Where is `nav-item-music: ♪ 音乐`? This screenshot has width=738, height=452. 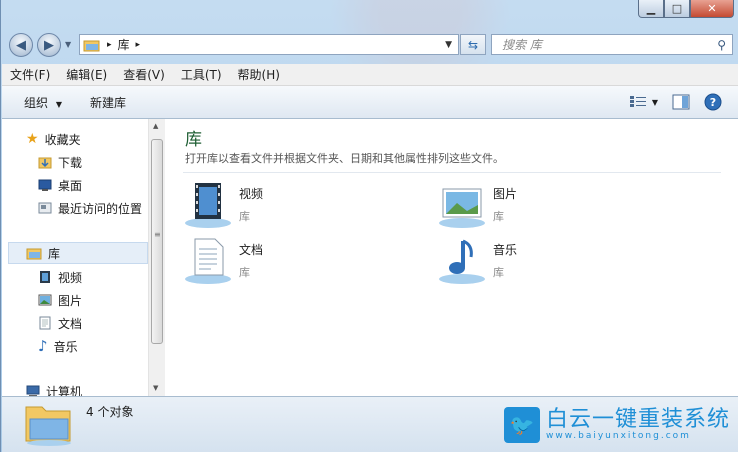 nav-item-music: ♪ 音乐 is located at coordinates (58, 346).